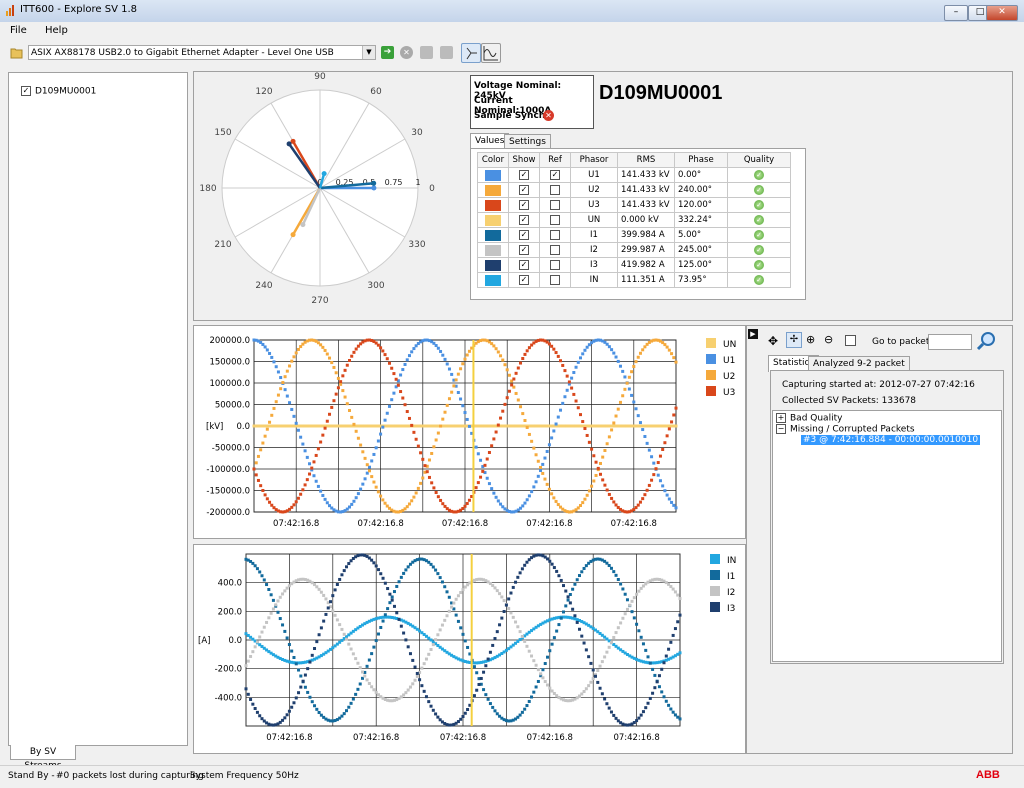  What do you see at coordinates (43, 758) in the screenshot?
I see `tab-by-sv-streams: By SV Streams` at bounding box center [43, 758].